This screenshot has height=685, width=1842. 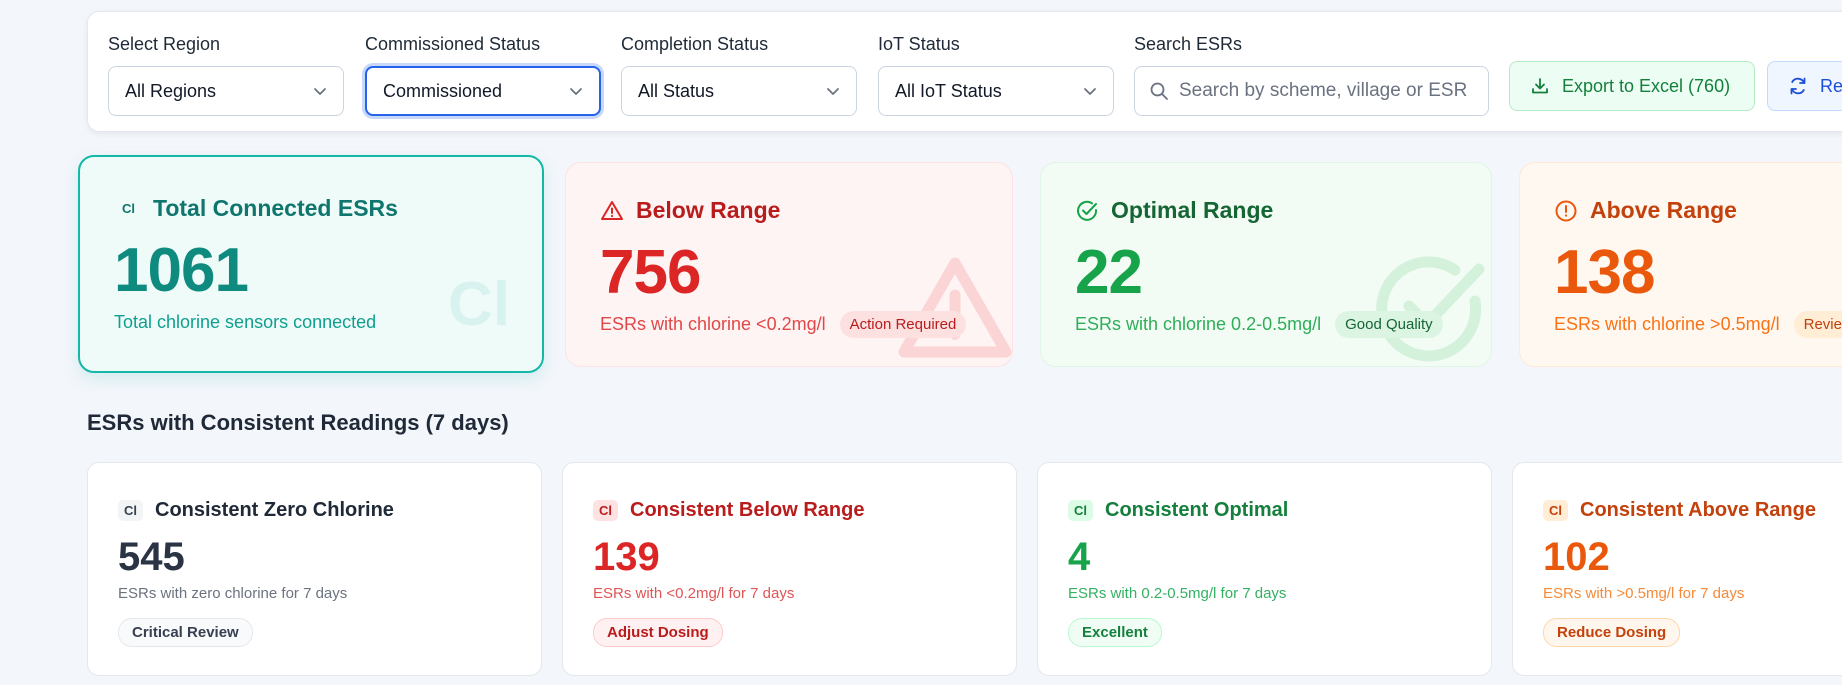 I want to click on total-connected-title: Total Connected ESRs, so click(x=275, y=208).